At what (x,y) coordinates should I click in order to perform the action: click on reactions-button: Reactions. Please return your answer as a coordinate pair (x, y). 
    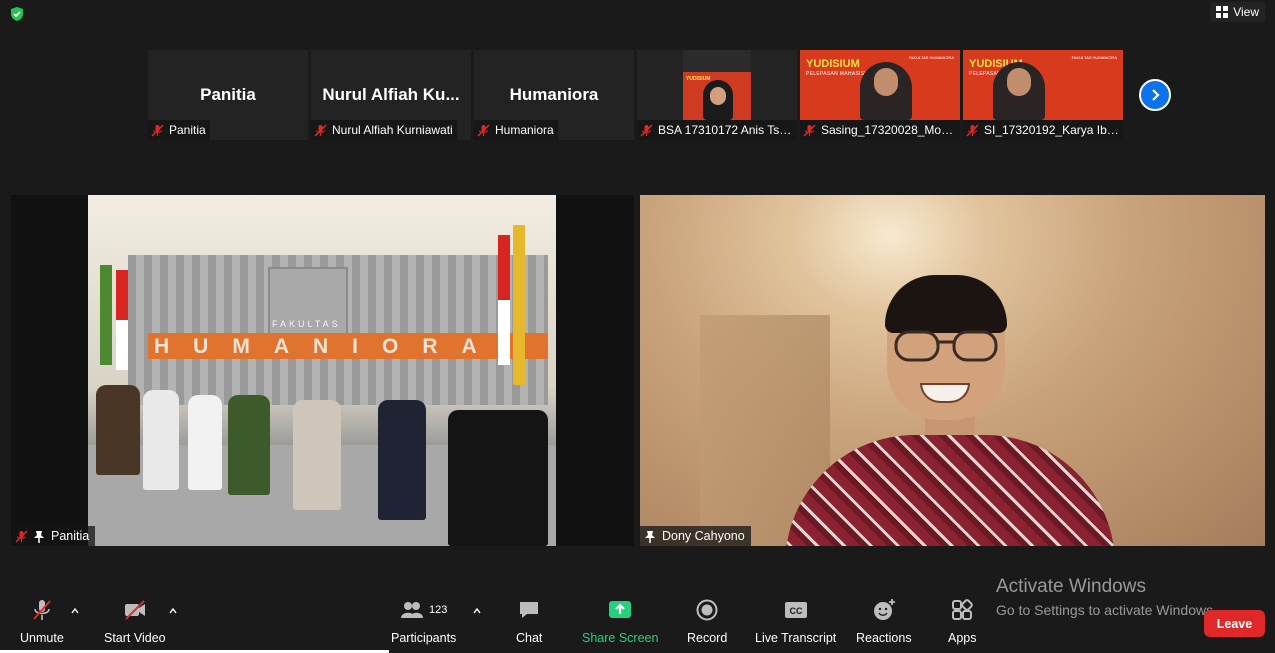
    Looking at the image, I should click on (884, 620).